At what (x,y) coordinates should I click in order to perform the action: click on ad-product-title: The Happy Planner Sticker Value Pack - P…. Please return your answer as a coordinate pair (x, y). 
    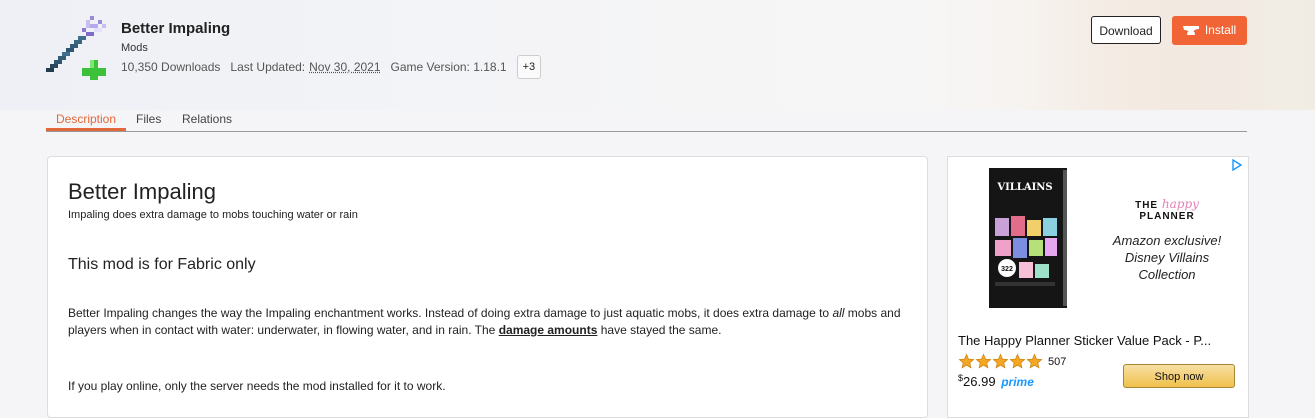
    Looking at the image, I should click on (1099, 340).